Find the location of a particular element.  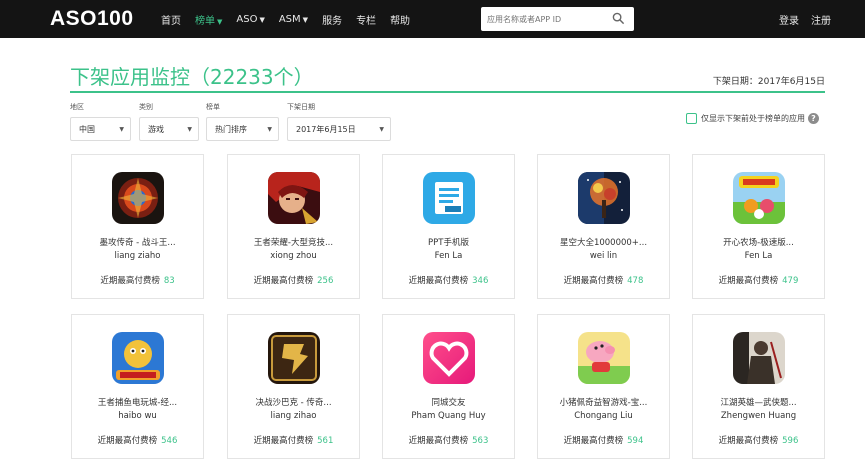

heart-app-icon is located at coordinates (449, 358).